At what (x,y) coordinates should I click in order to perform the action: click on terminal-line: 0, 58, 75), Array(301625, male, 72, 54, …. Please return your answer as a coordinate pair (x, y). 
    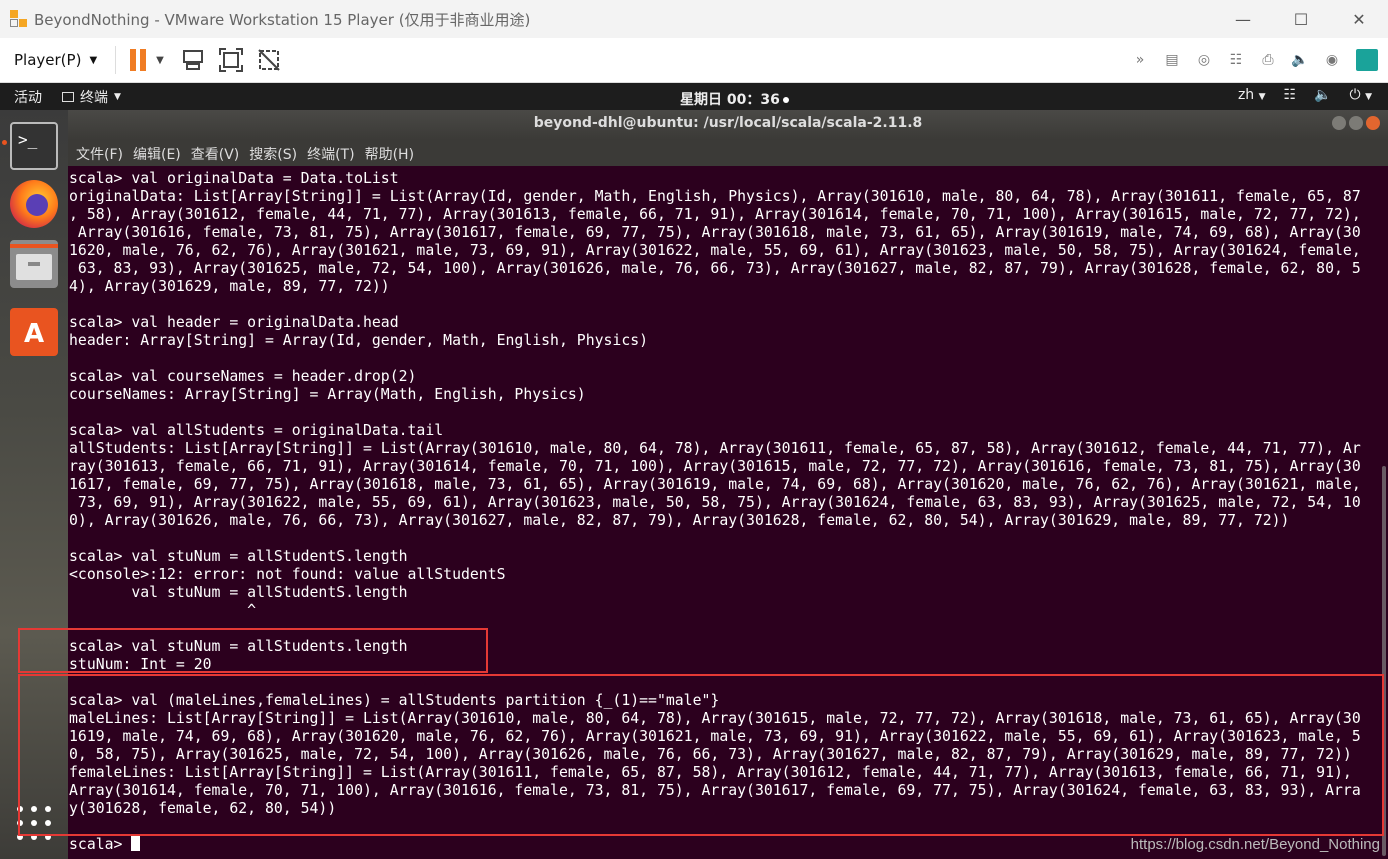
    Looking at the image, I should click on (710, 754).